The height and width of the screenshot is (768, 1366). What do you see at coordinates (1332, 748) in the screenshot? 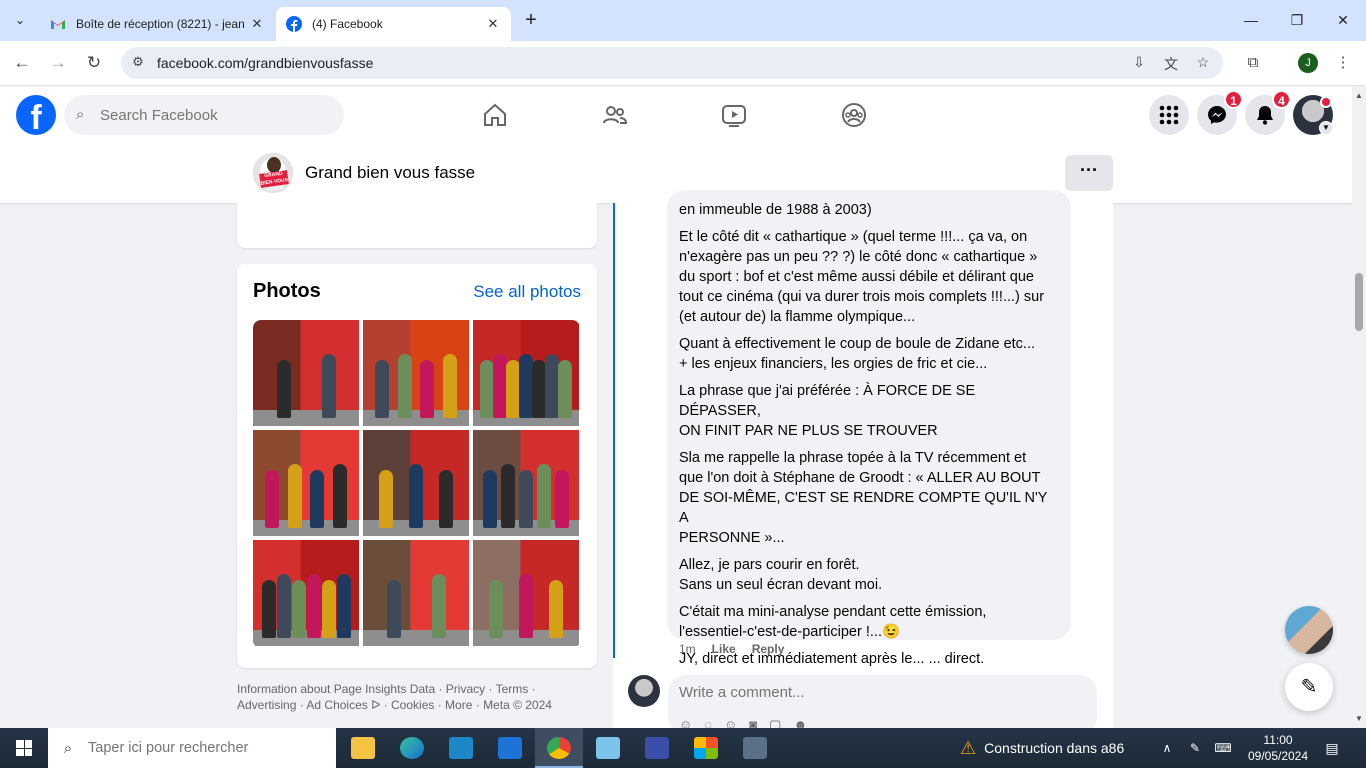
I see `notification-center-icon: ▤` at bounding box center [1332, 748].